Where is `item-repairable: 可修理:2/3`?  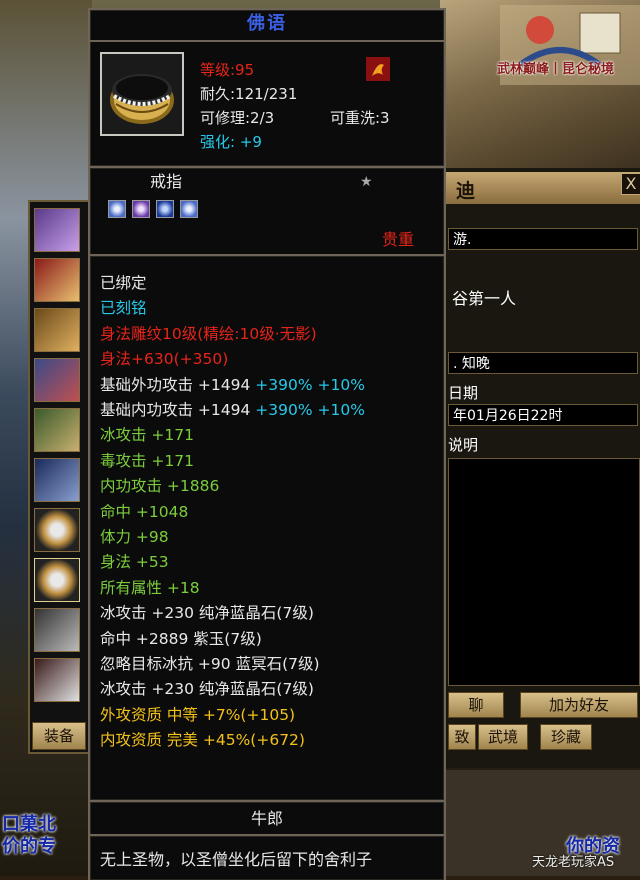 item-repairable: 可修理:2/3 is located at coordinates (237, 118).